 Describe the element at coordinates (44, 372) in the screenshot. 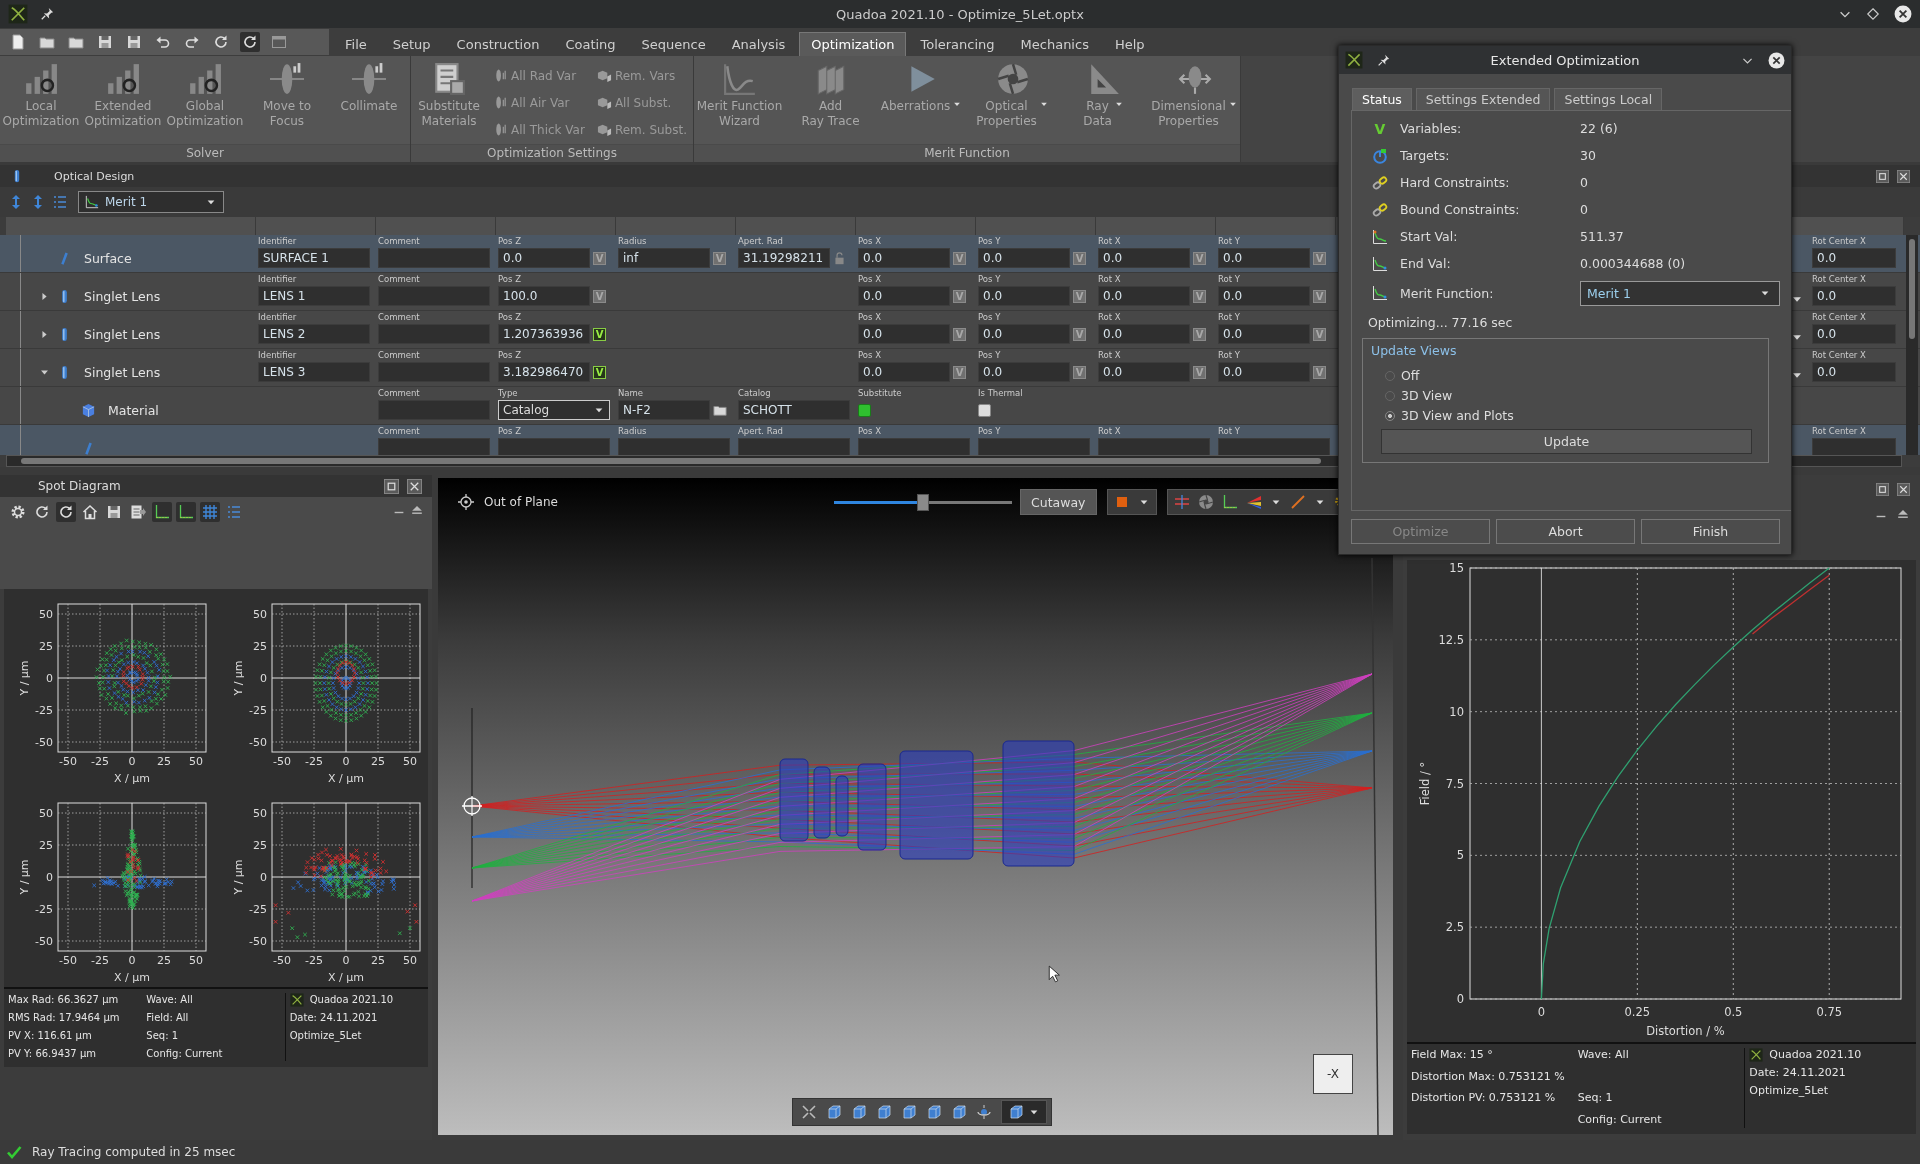

I see `collapse-arrow-icon` at that location.